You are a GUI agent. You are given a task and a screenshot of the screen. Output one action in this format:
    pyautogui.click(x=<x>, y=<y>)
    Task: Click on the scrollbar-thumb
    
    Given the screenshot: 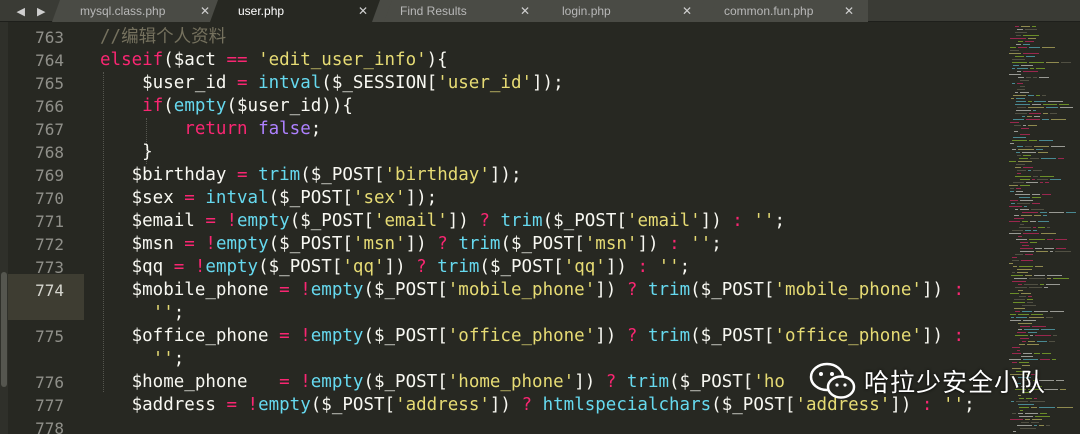 What is the action you would take?
    pyautogui.click(x=4, y=329)
    